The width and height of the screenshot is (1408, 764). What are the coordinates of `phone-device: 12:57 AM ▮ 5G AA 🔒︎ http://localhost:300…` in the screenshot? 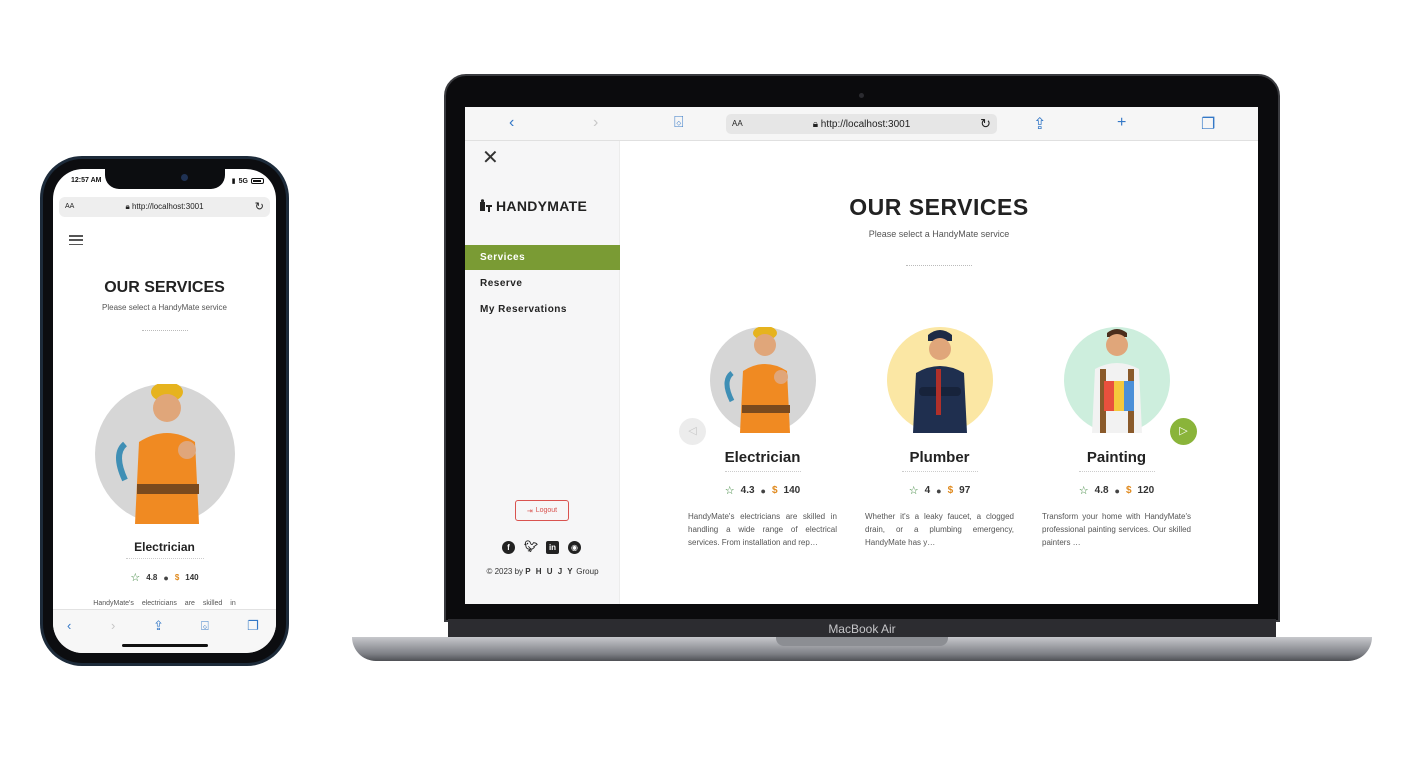 It's located at (164, 411).